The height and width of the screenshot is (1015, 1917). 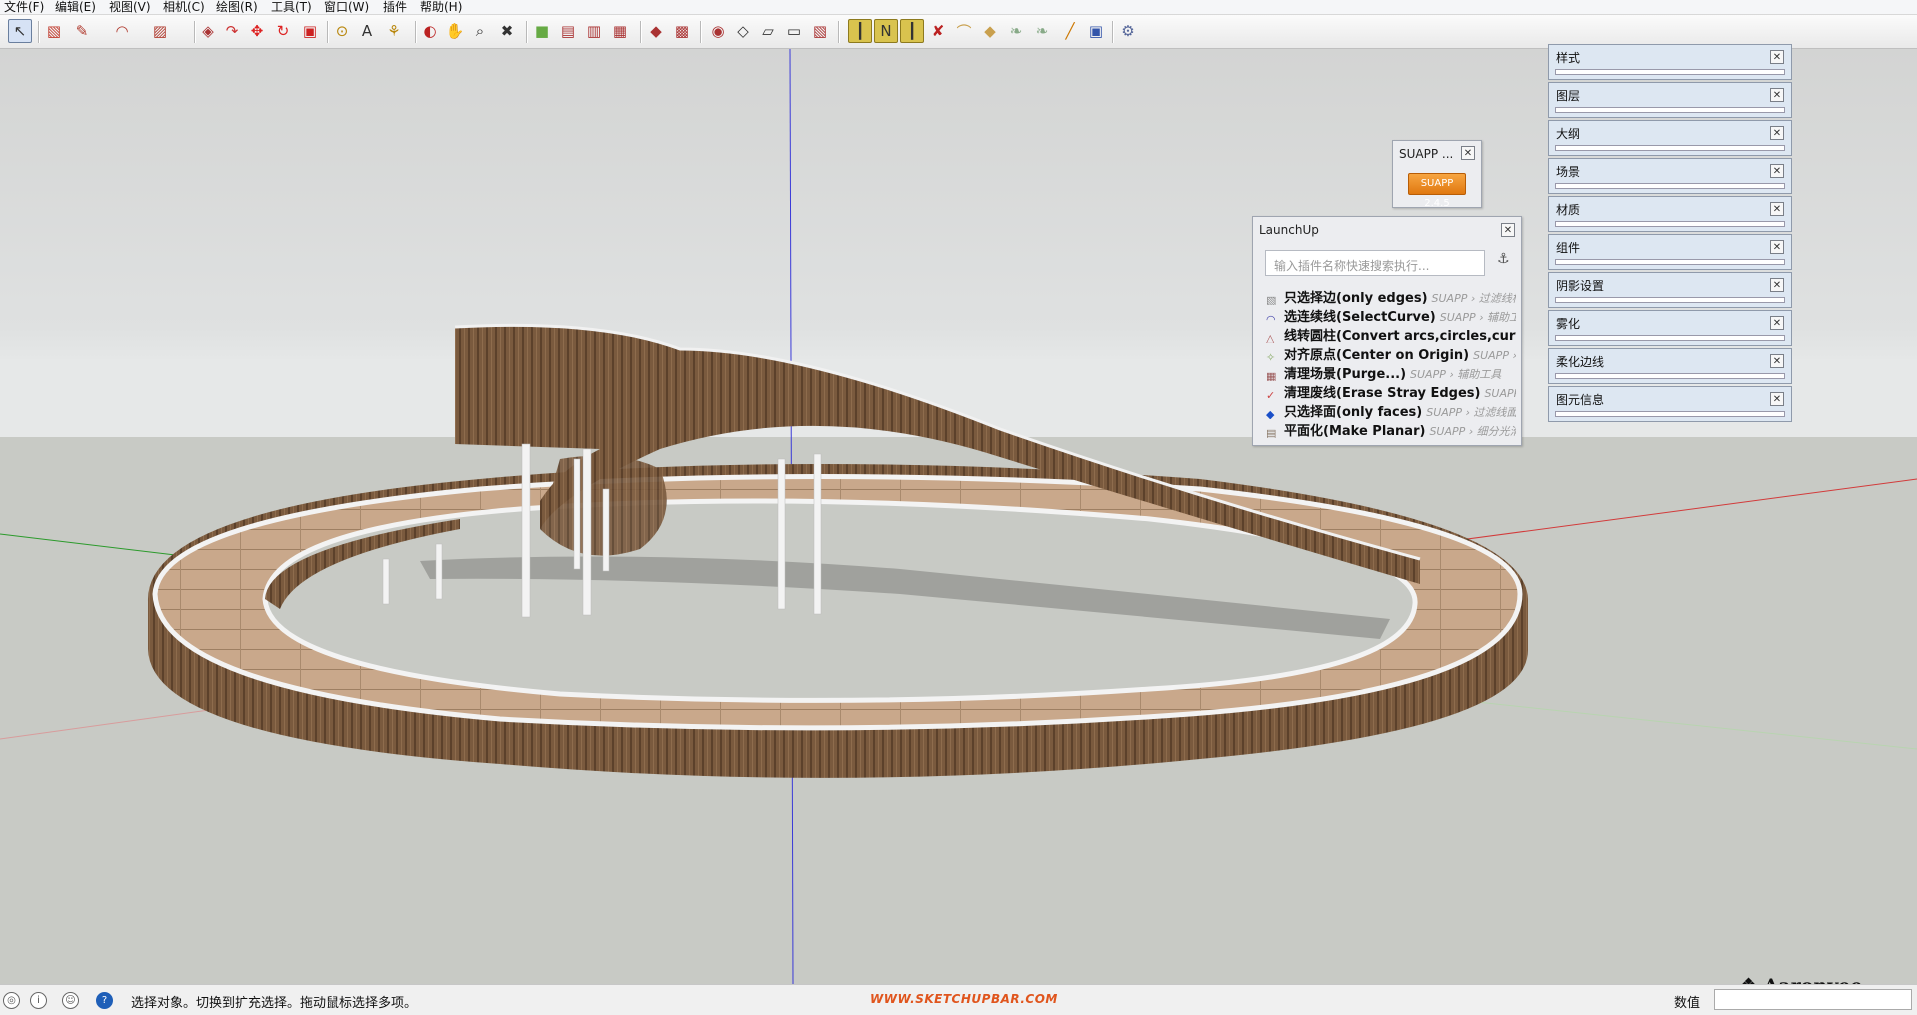 What do you see at coordinates (1391, 315) in the screenshot?
I see `launchup-item: ◠ 选连续线(SelectCurve) SUAPP › 辅助工` at bounding box center [1391, 315].